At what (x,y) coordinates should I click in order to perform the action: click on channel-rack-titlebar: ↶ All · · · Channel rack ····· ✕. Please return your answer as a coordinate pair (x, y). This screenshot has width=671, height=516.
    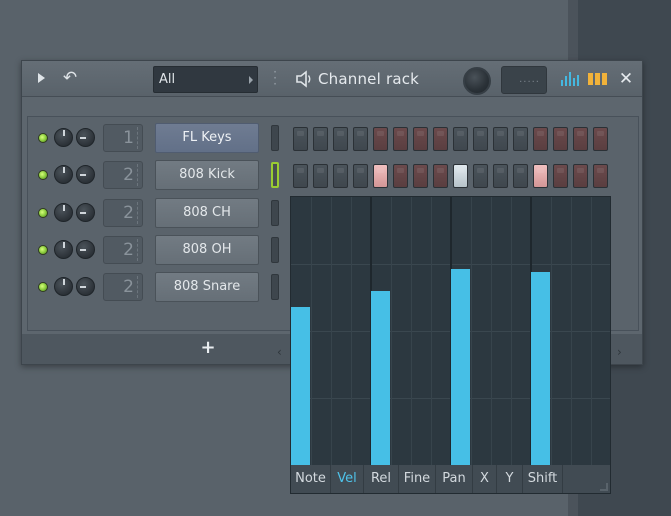
    Looking at the image, I should click on (332, 79).